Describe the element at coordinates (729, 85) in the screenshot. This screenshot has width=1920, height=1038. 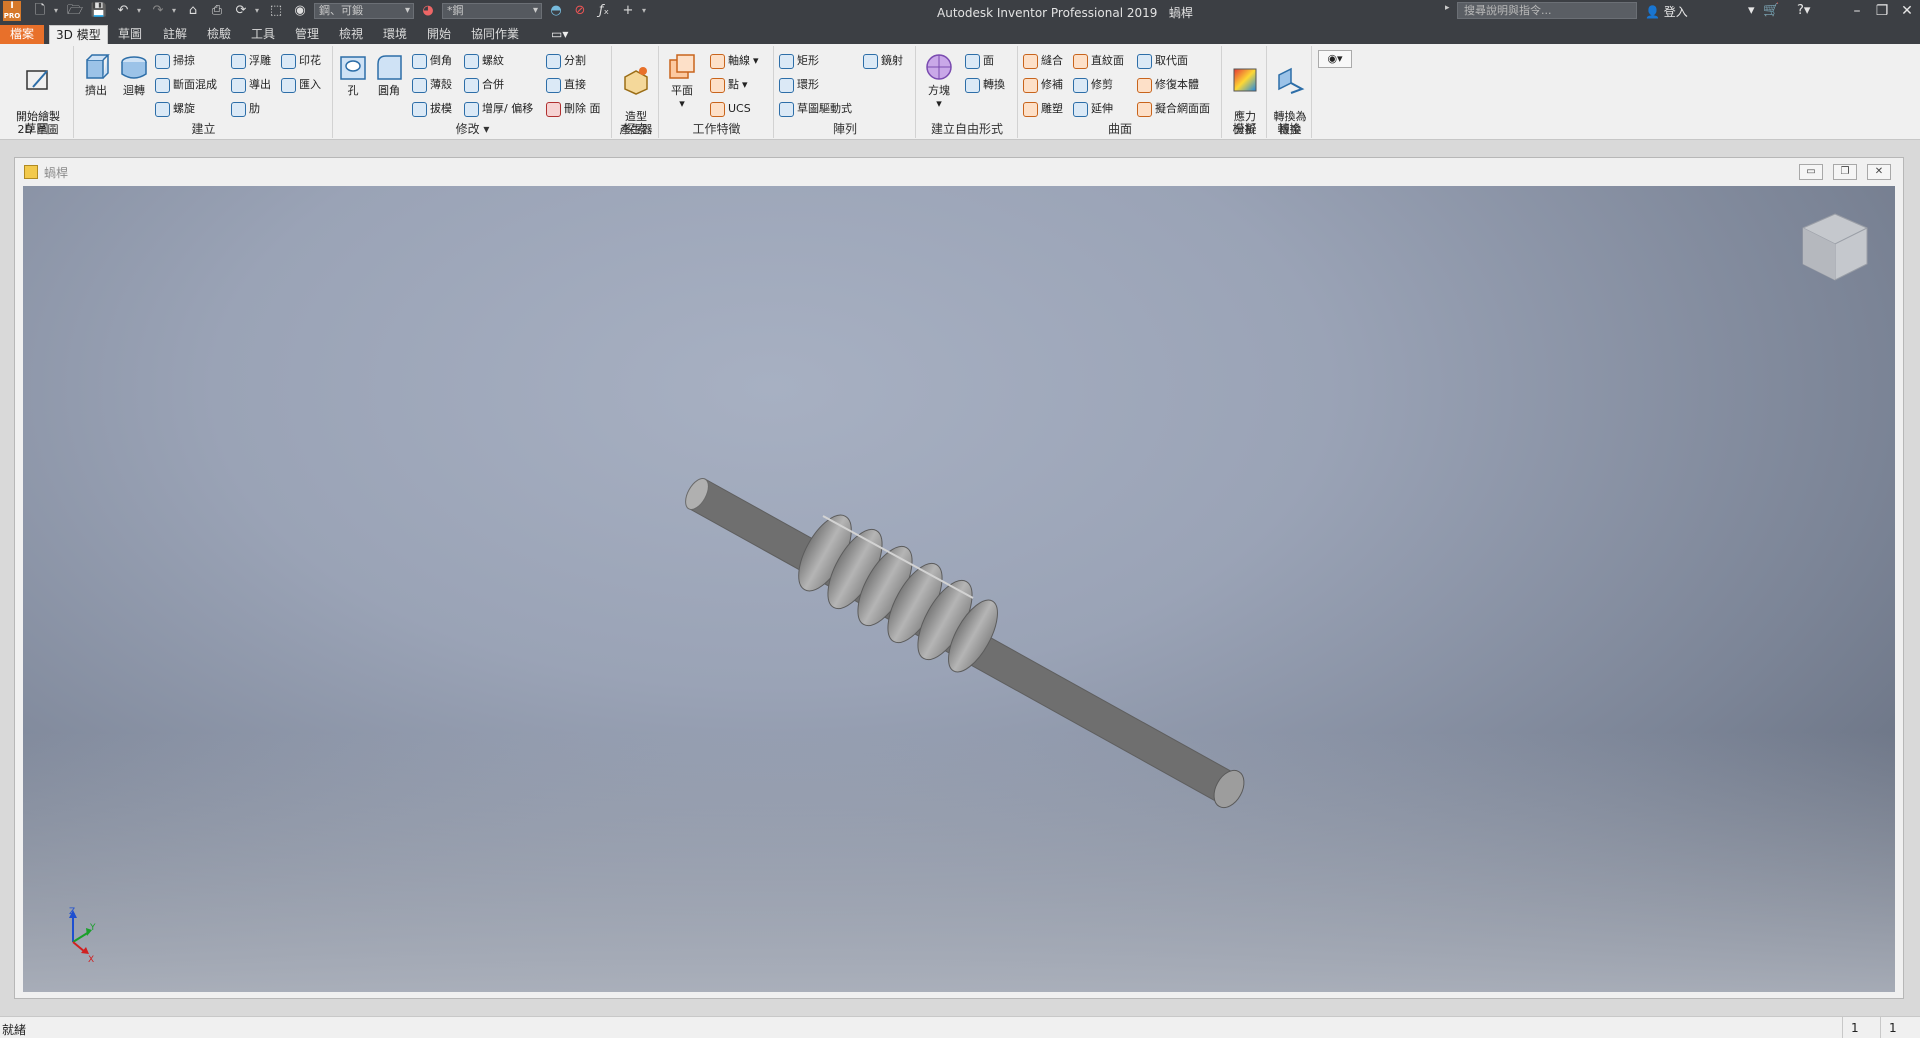
I see `point-button: 點 ▾` at that location.